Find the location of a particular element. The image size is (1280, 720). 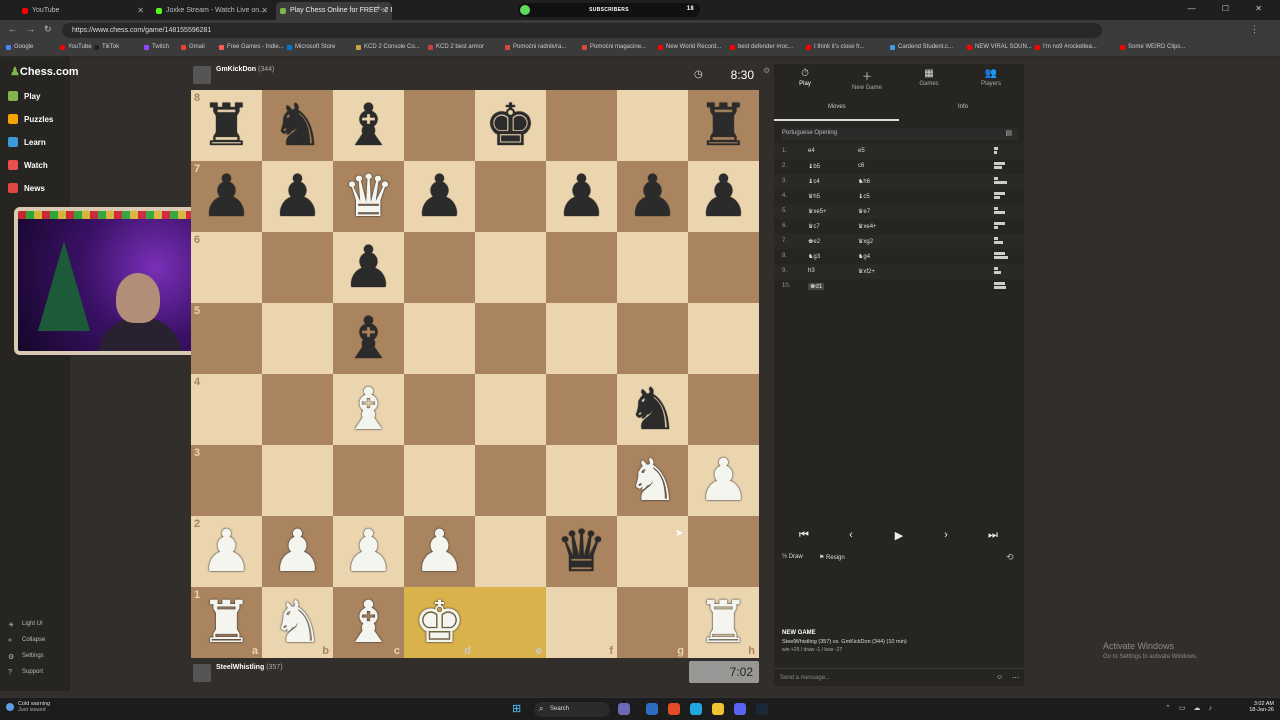

square-e1: e is located at coordinates (510, 622).